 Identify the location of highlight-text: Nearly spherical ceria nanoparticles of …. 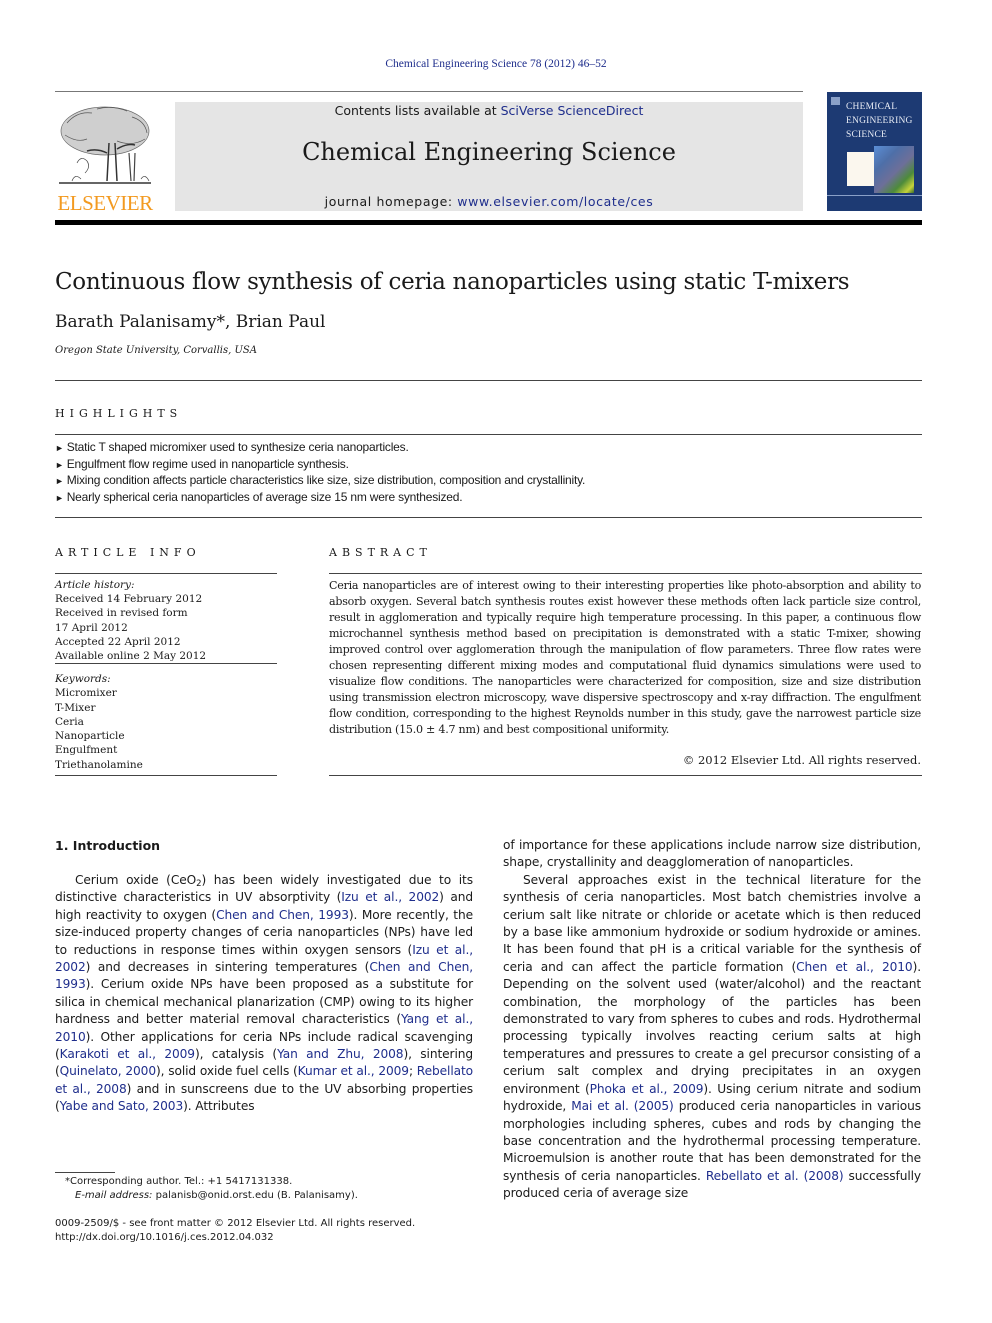
(264, 496).